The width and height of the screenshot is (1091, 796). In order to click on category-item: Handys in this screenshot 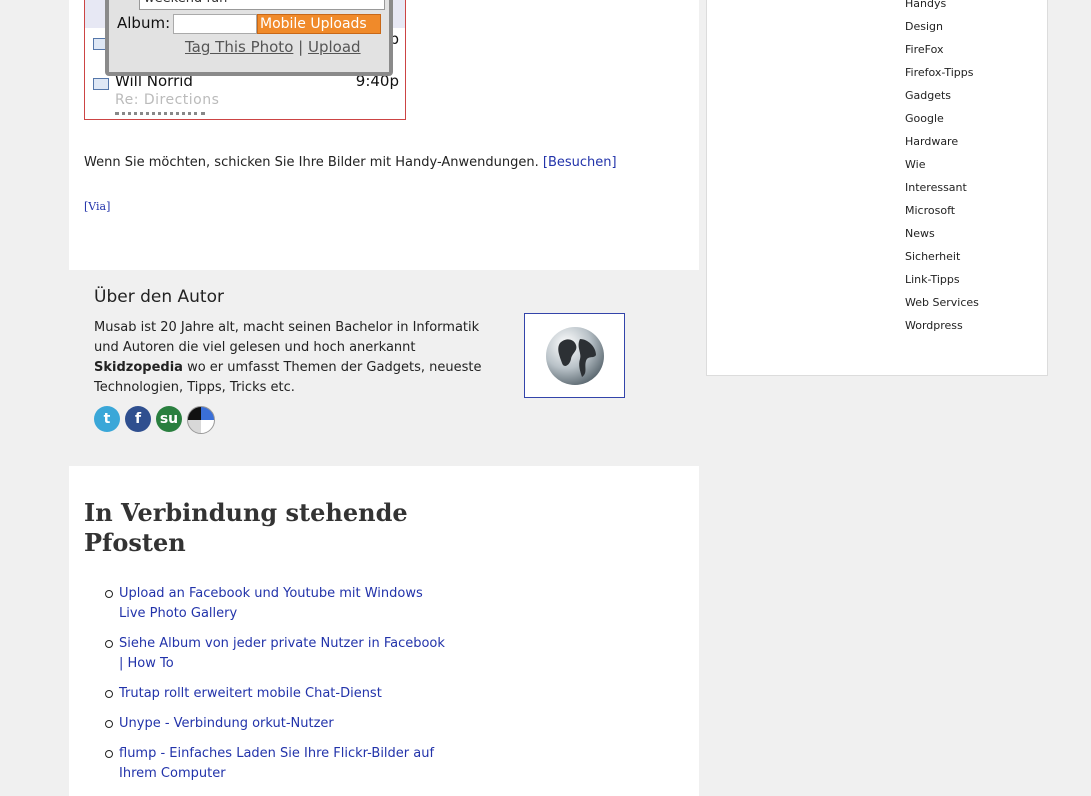, I will do `click(942, 7)`.